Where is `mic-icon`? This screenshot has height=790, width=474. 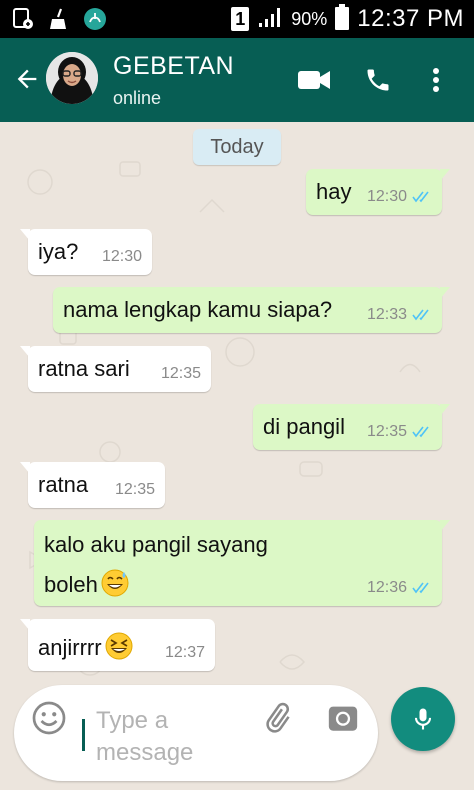
mic-icon is located at coordinates (423, 719).